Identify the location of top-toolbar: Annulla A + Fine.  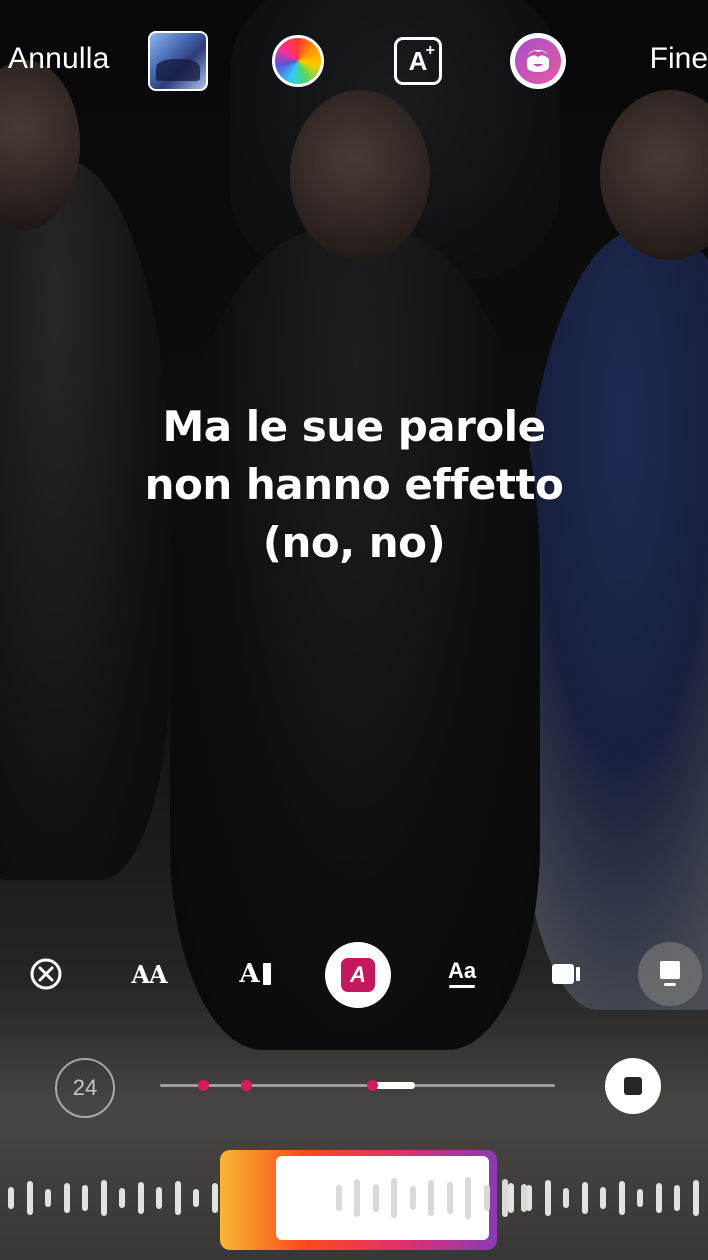
(354, 62).